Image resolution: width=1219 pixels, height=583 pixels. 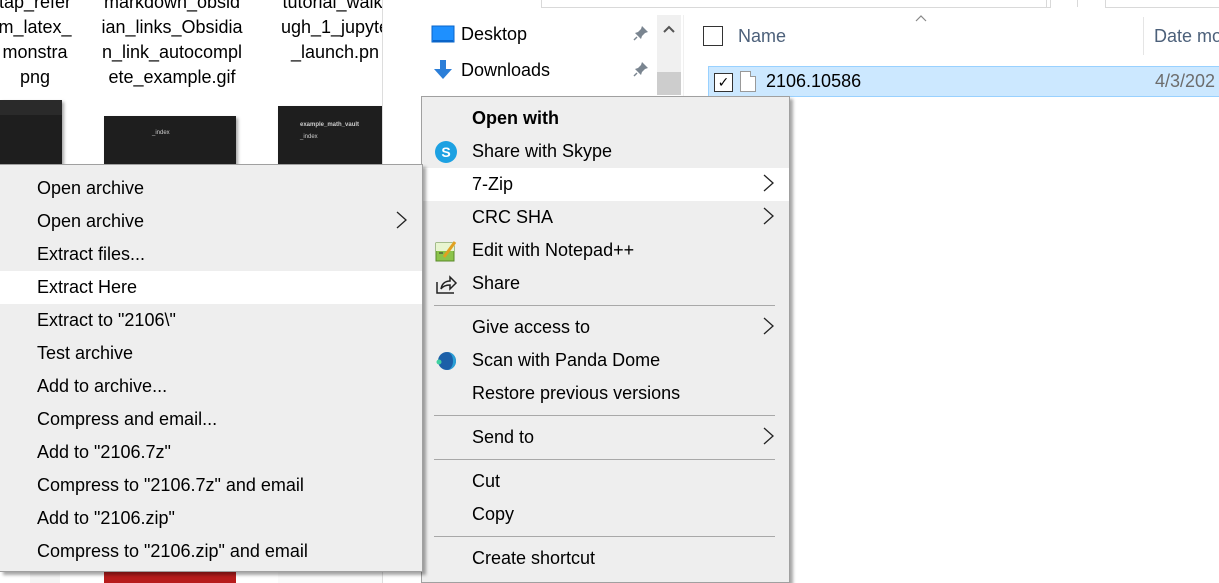 What do you see at coordinates (446, 251) in the screenshot?
I see `notepadpp-icon` at bounding box center [446, 251].